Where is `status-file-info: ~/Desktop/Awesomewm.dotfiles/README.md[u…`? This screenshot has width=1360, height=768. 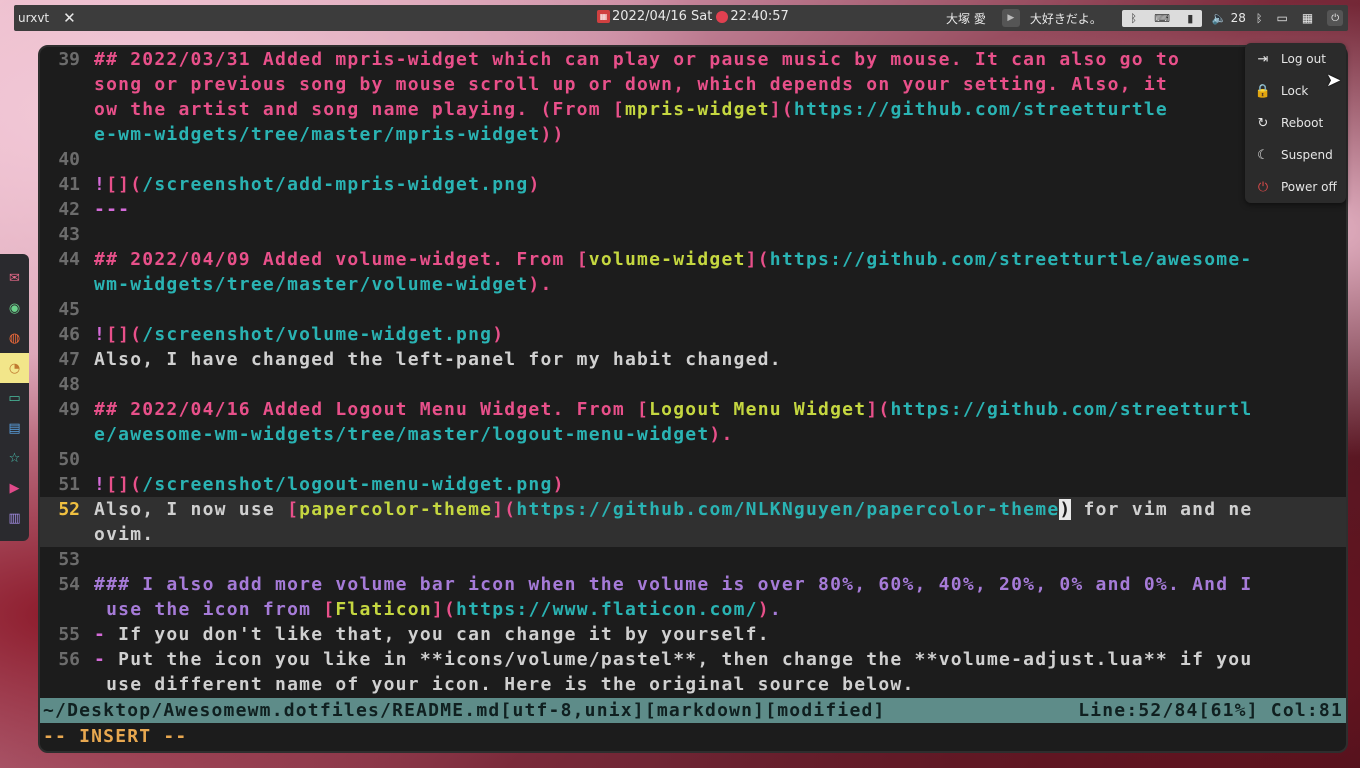 status-file-info: ~/Desktop/Awesomewm.dotfiles/README.md[u… is located at coordinates (464, 710).